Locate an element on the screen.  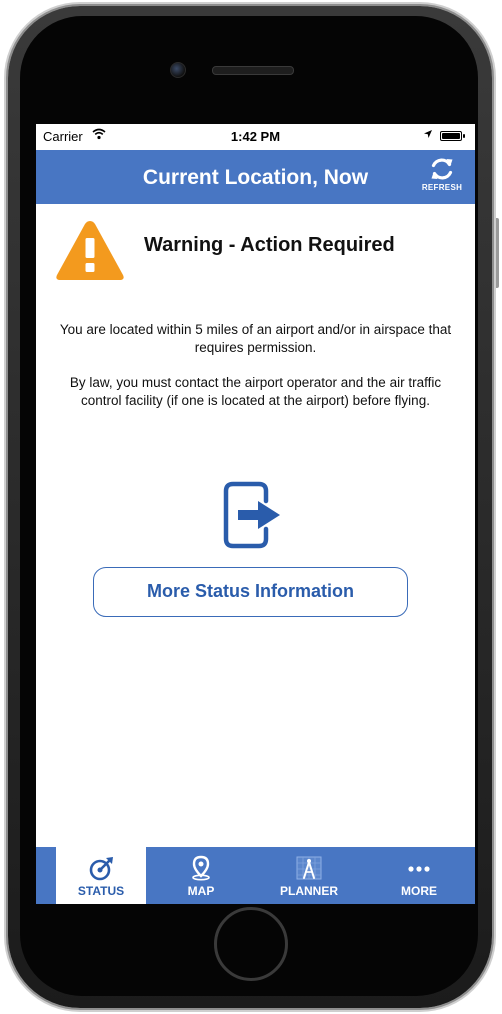
refresh-label: REFRESH is located at coordinates (442, 187).